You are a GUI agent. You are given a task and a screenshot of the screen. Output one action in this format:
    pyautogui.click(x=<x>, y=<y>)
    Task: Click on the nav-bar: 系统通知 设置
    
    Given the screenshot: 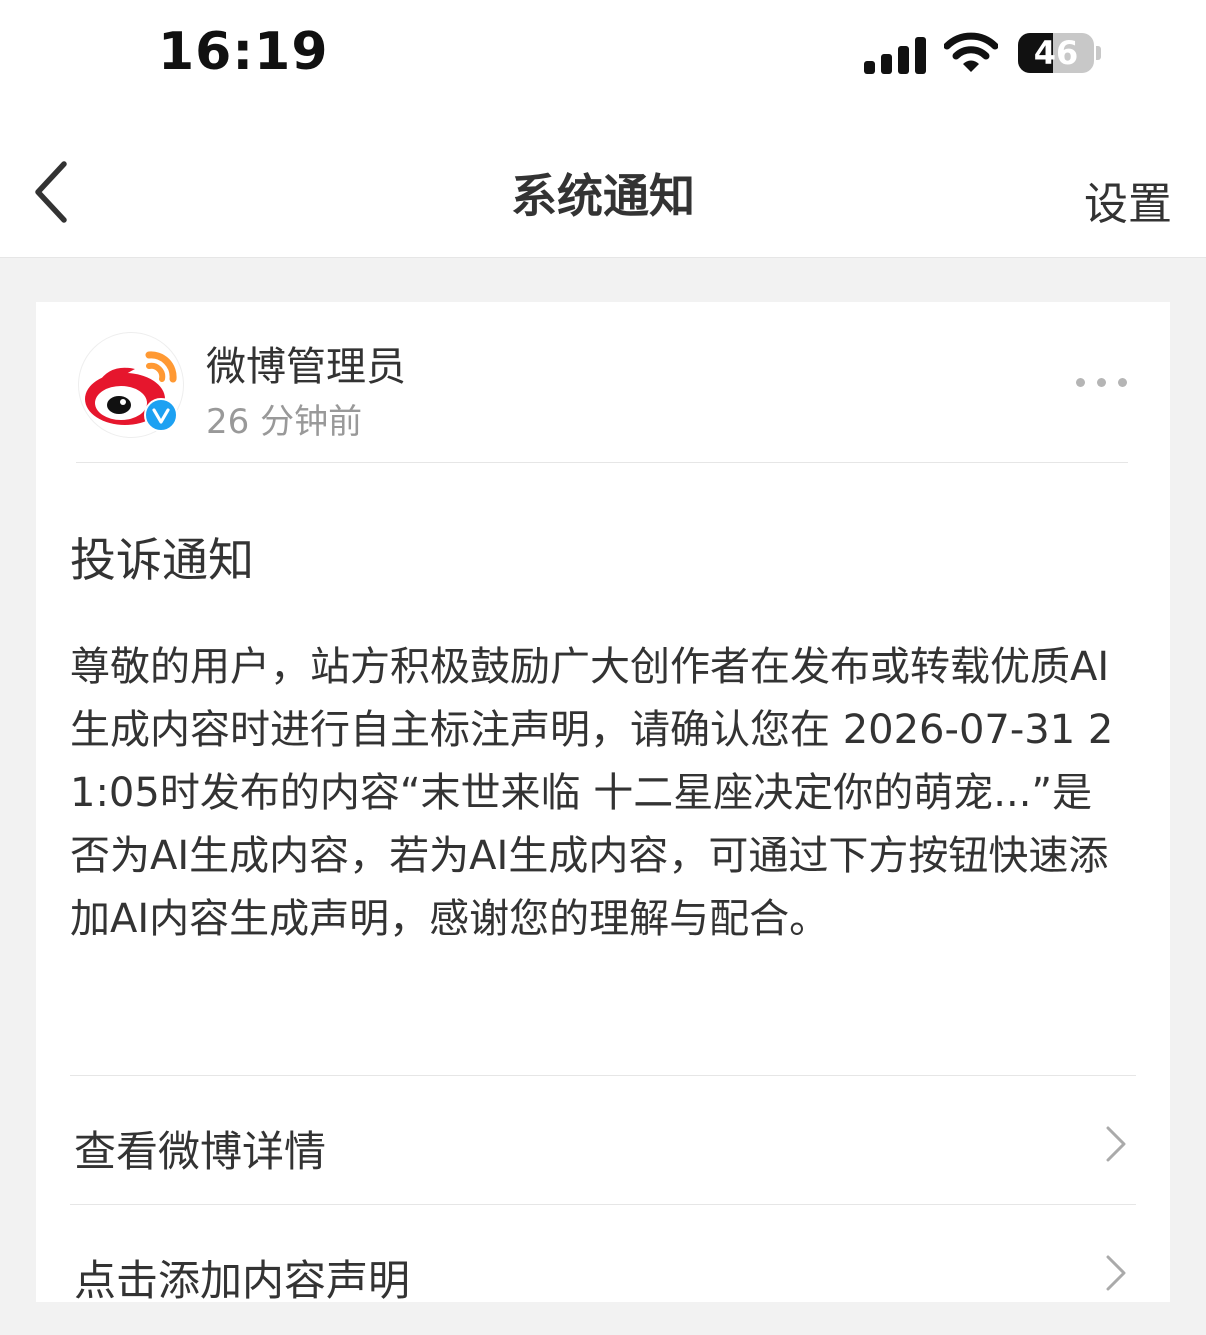 What is the action you would take?
    pyautogui.click(x=603, y=185)
    